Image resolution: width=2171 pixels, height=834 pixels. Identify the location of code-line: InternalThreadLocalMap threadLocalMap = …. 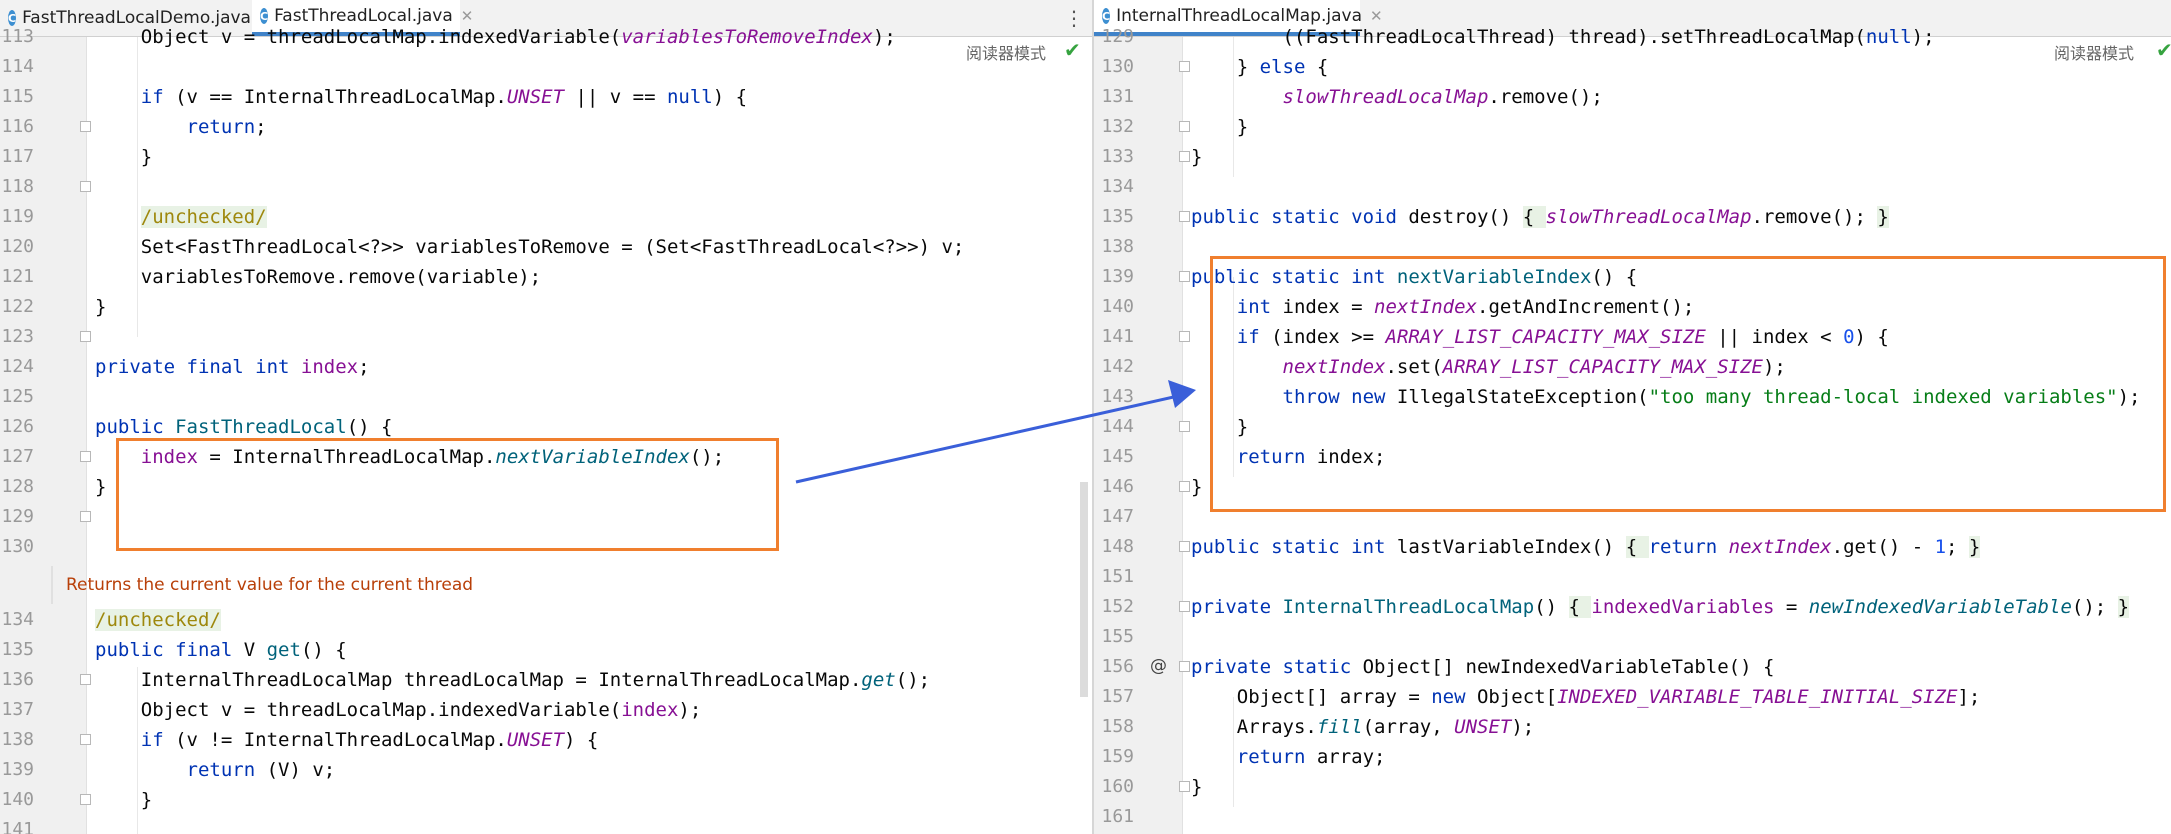
(513, 680).